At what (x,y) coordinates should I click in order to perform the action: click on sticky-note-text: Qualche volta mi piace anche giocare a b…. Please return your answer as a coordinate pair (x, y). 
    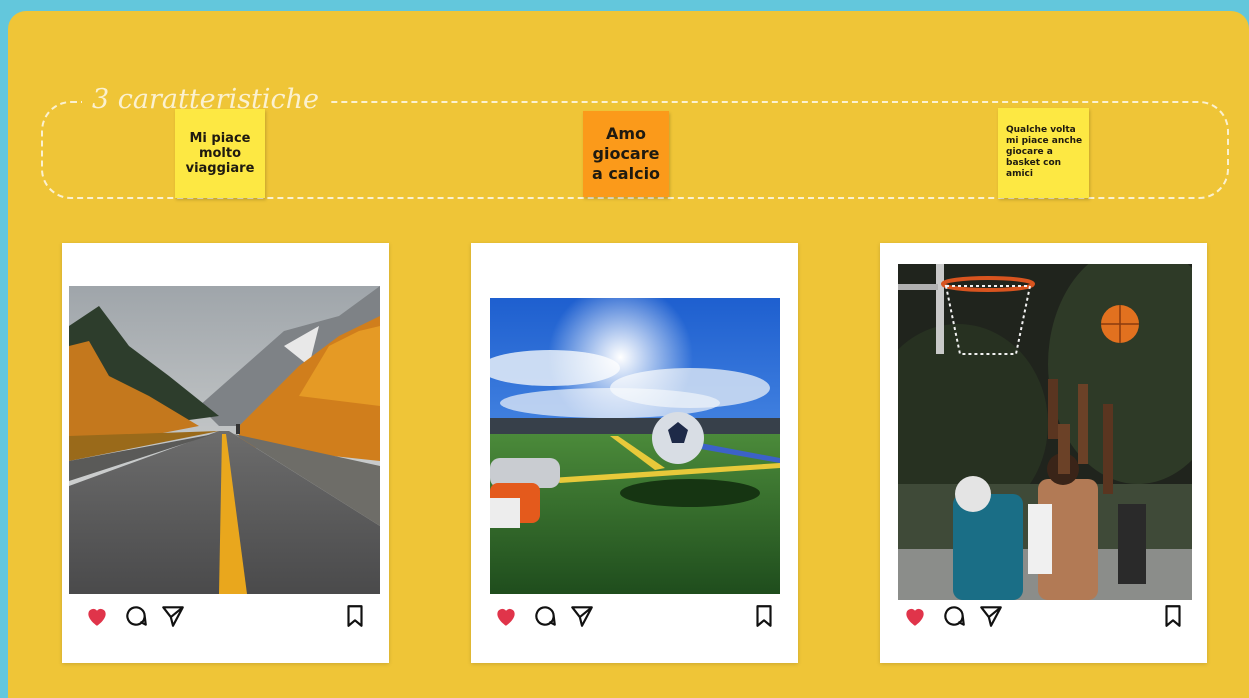
    Looking at the image, I should click on (1044, 152).